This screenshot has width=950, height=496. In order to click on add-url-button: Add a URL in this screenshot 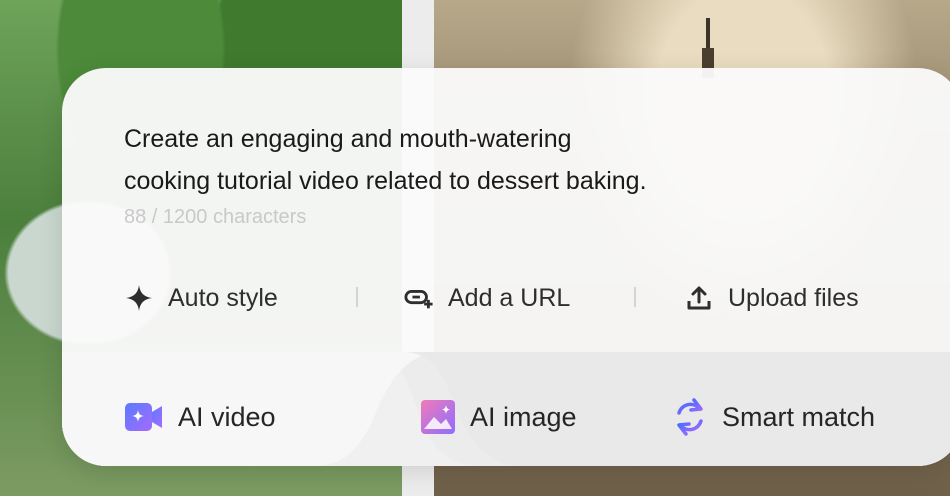, I will do `click(487, 298)`.